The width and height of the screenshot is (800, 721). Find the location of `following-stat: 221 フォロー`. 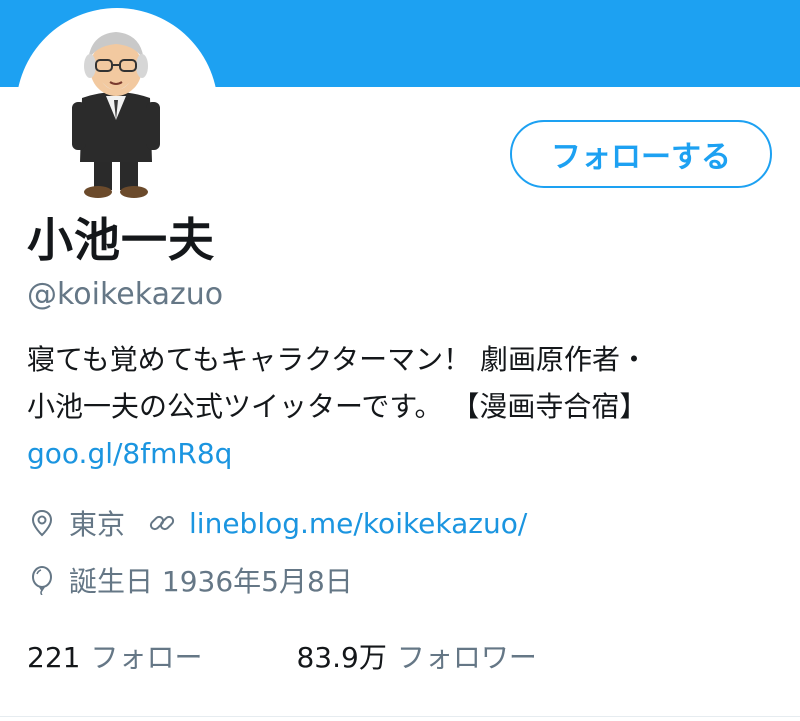

following-stat: 221 フォロー is located at coordinates (114, 656).